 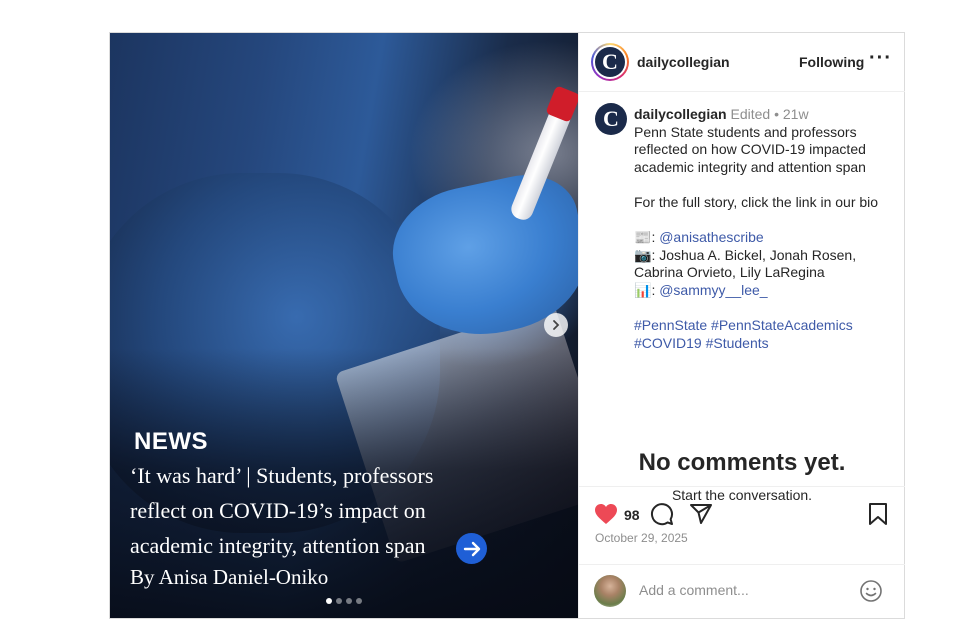 What do you see at coordinates (878, 514) in the screenshot?
I see `bookmark-icon` at bounding box center [878, 514].